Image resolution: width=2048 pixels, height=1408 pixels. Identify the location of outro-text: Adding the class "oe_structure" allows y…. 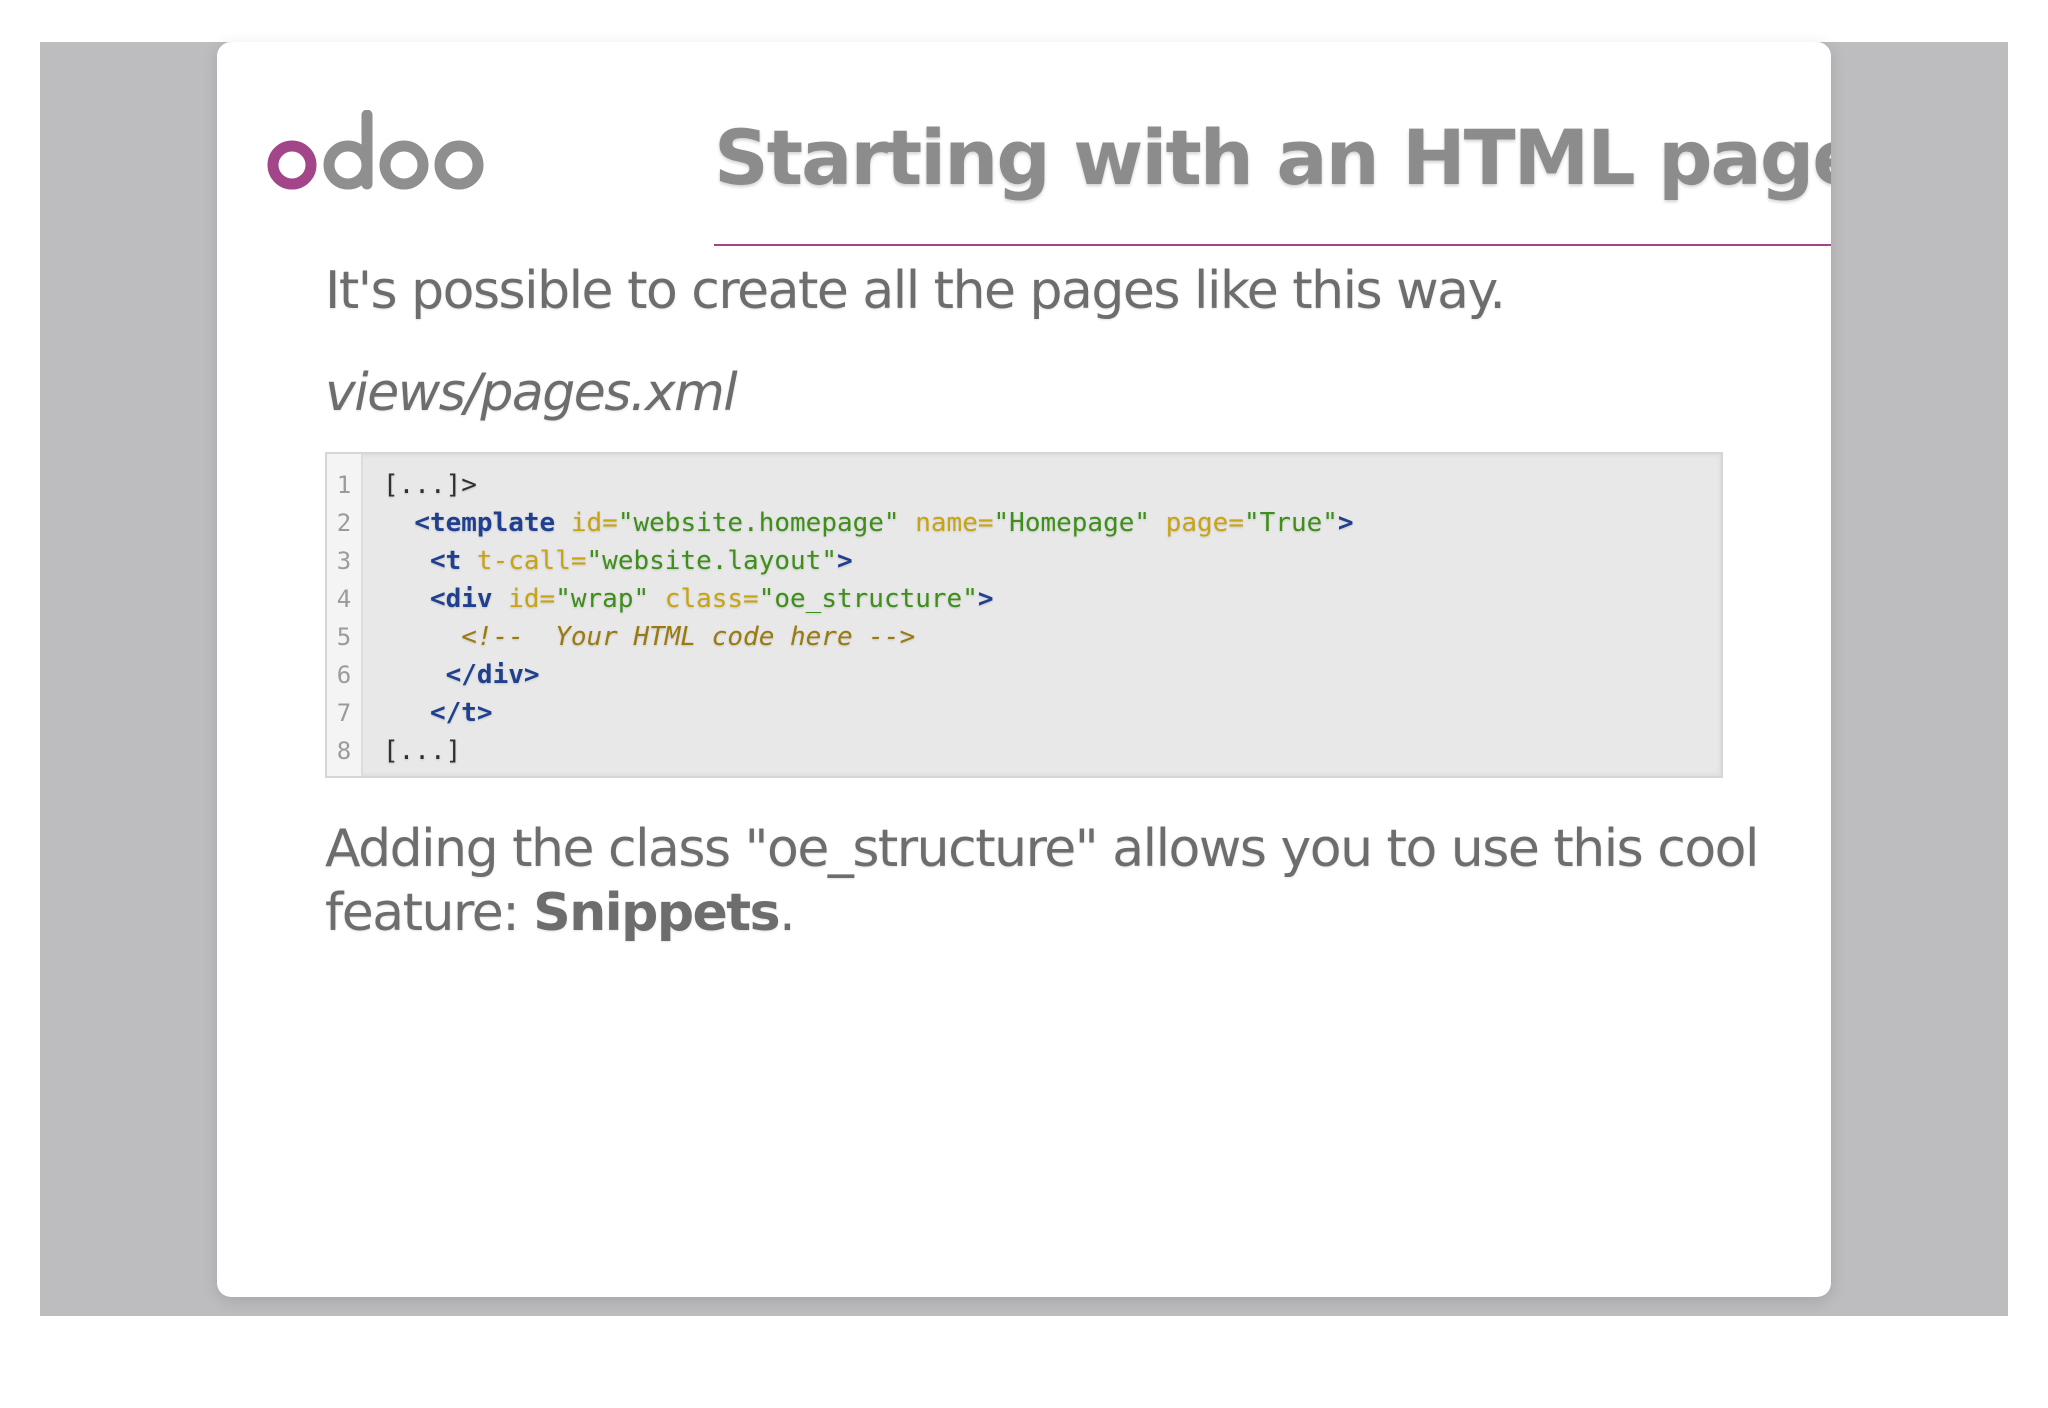
(1045, 881).